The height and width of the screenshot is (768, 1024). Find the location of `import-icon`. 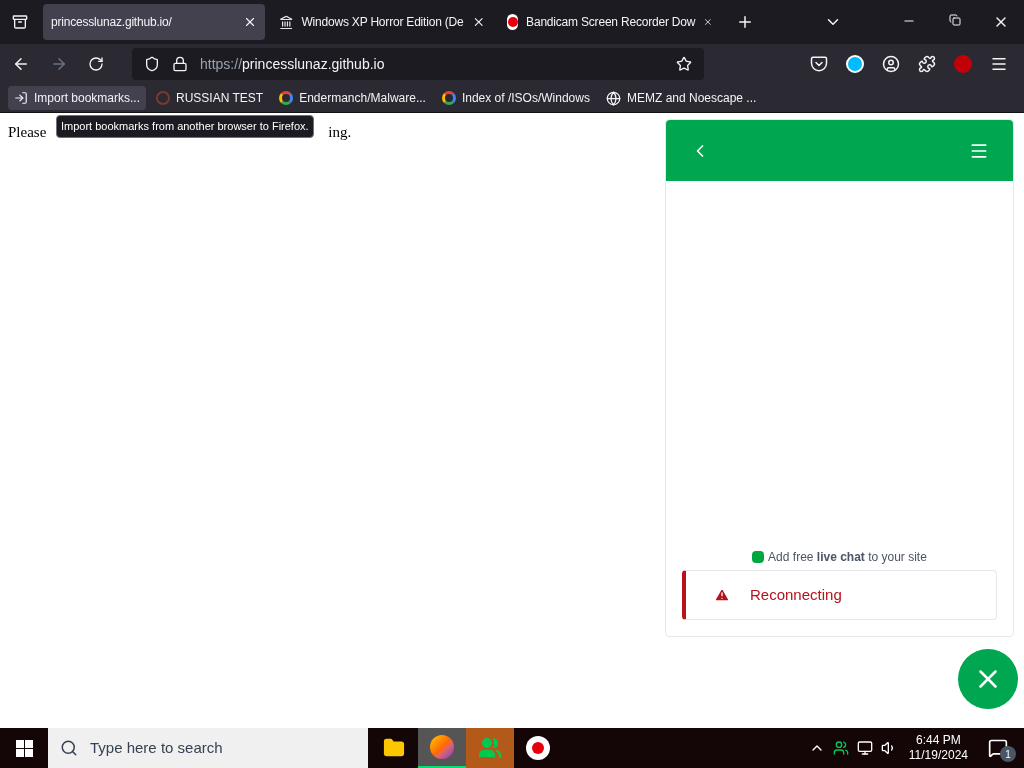

import-icon is located at coordinates (21, 98).